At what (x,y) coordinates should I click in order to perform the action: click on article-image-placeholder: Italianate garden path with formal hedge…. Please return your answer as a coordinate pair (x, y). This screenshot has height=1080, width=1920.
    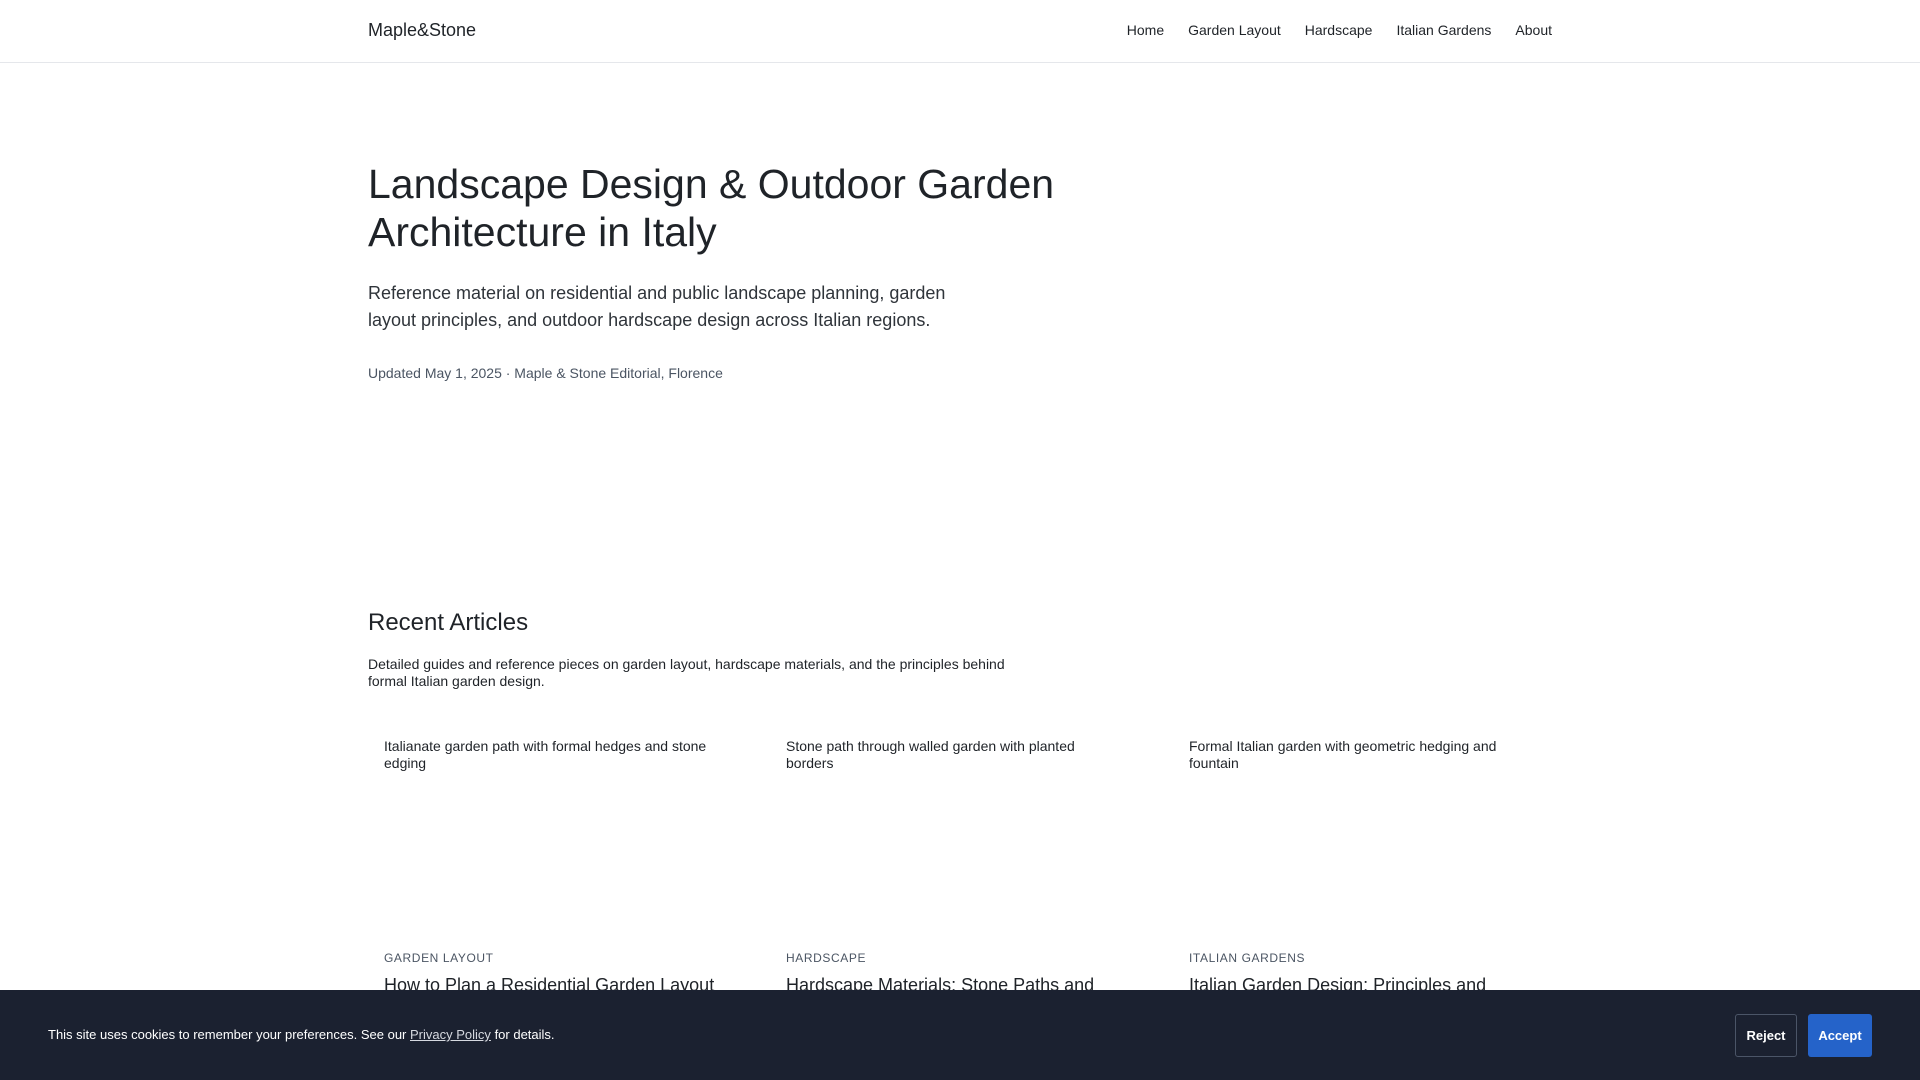
    Looking at the image, I should click on (549, 833).